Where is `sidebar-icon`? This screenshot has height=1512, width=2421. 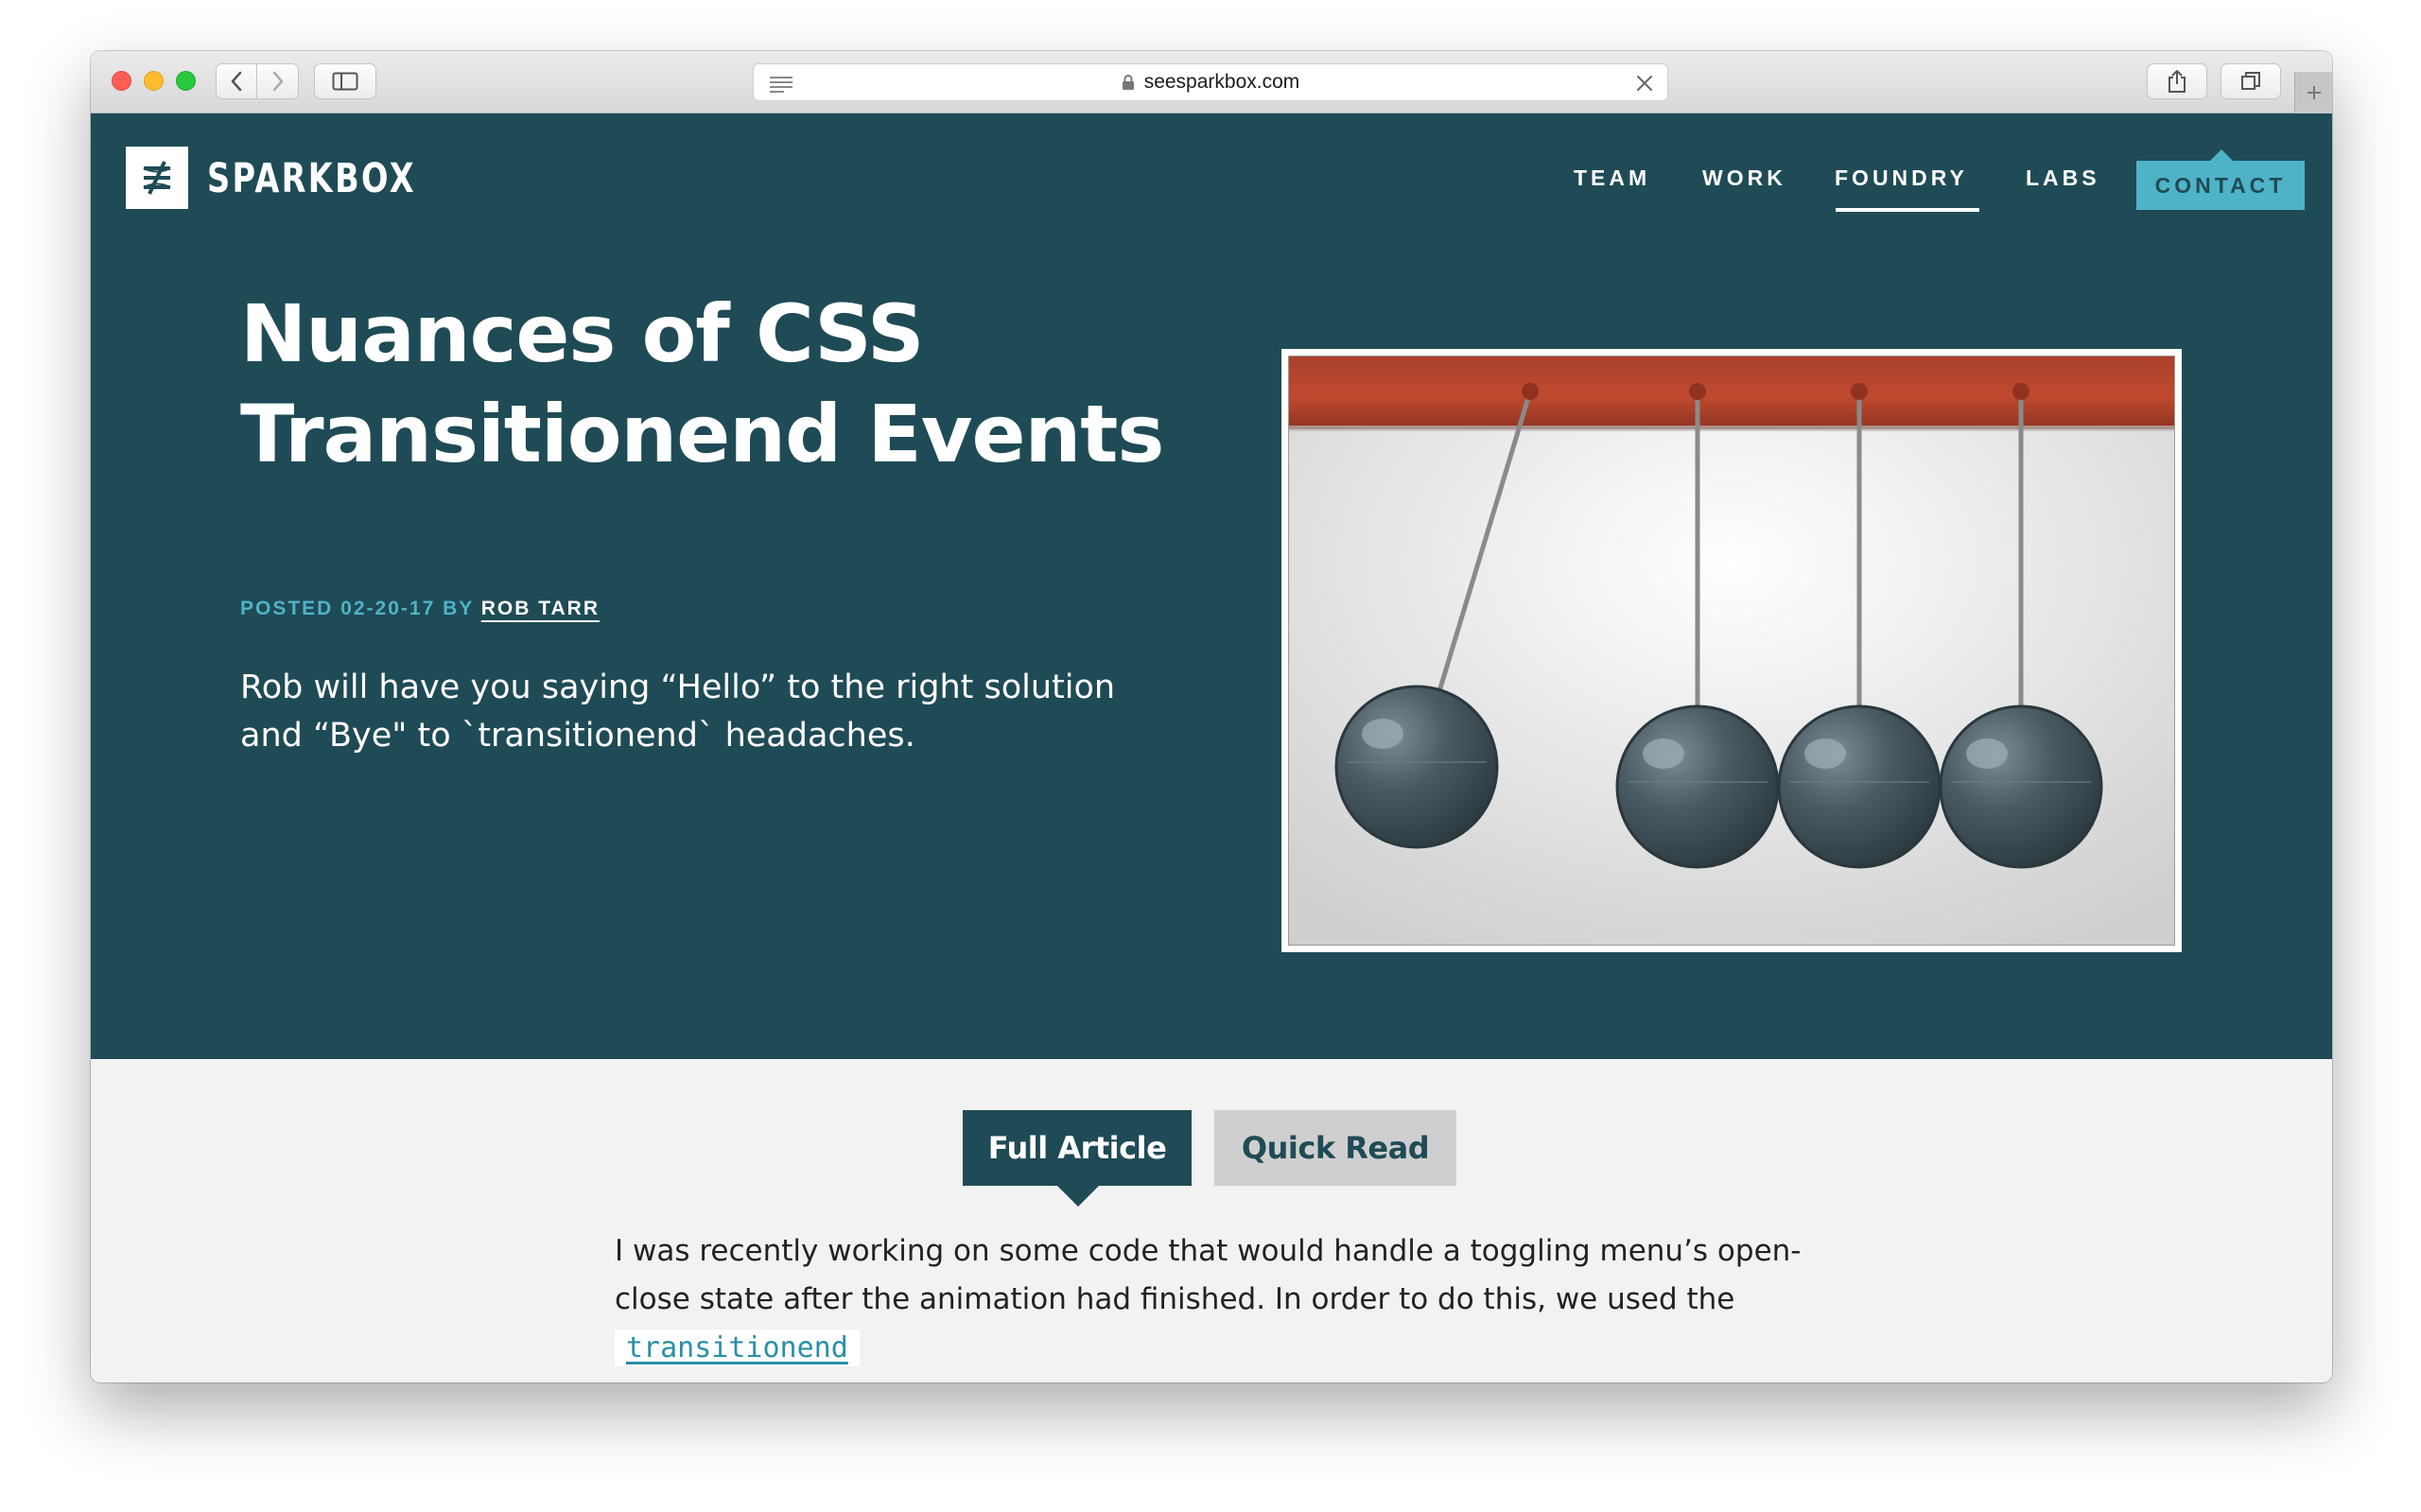 sidebar-icon is located at coordinates (345, 81).